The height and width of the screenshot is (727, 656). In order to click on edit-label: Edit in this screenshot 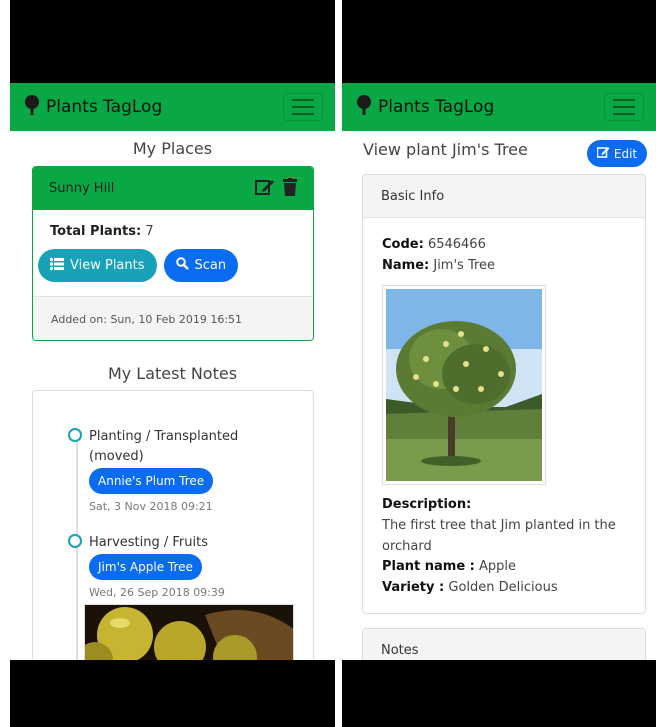, I will do `click(625, 153)`.